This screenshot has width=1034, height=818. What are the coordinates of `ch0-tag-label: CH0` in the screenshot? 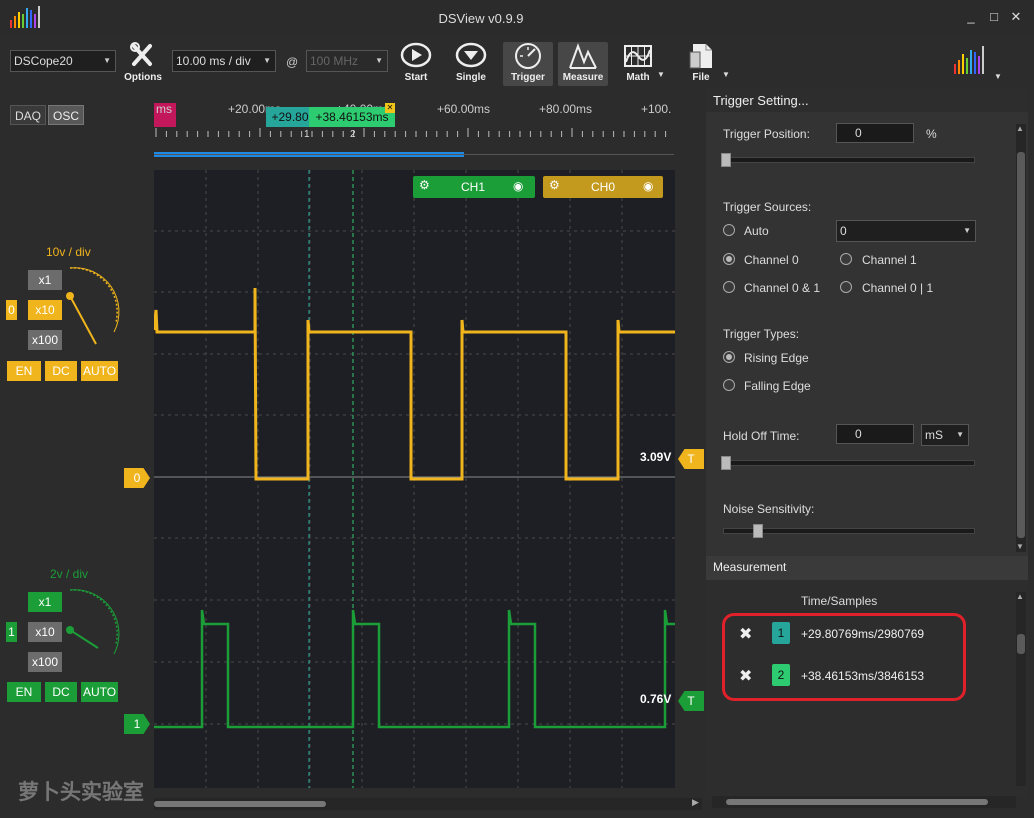 It's located at (603, 187).